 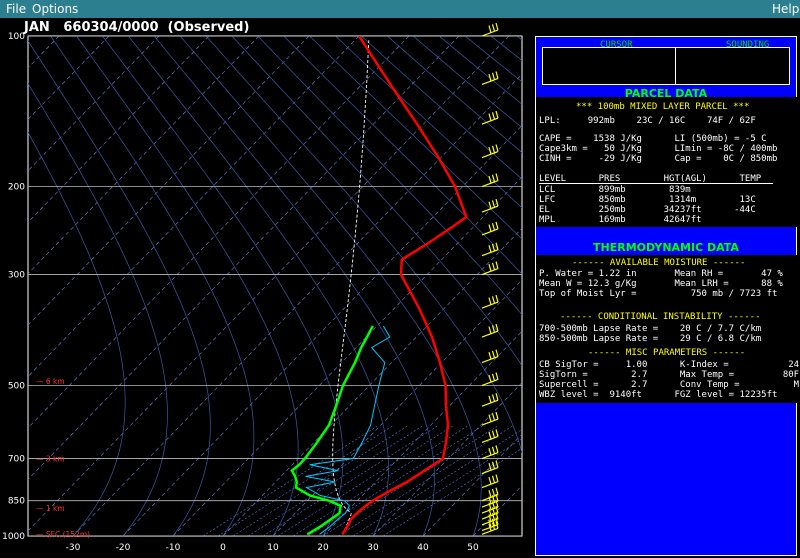 I want to click on meanw-line: Mean W = 12.3 g/Kg Mean LRH = 88 %, so click(x=661, y=284).